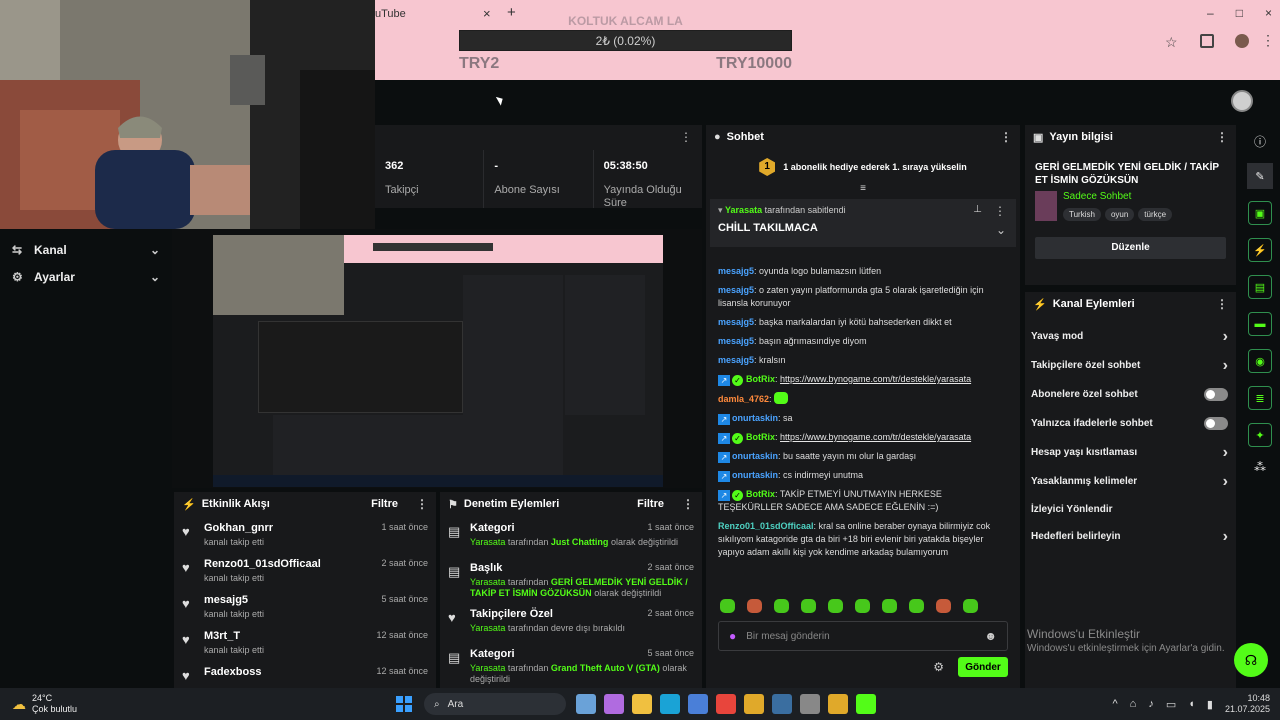 The image size is (1280, 720). I want to click on close-window-button: ×, so click(1268, 13).